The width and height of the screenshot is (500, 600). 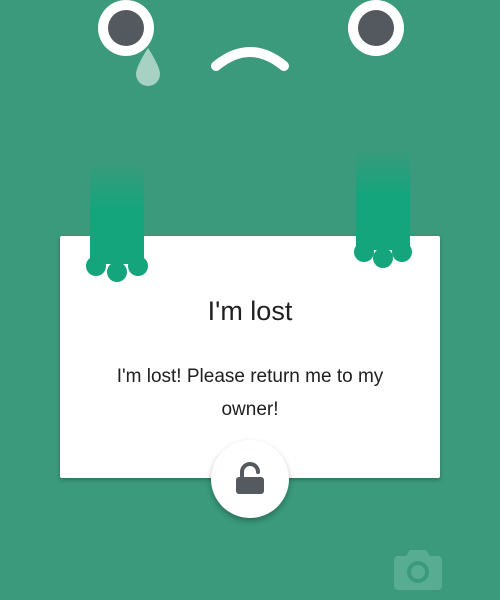 I want to click on unlock-icon, so click(x=250, y=478).